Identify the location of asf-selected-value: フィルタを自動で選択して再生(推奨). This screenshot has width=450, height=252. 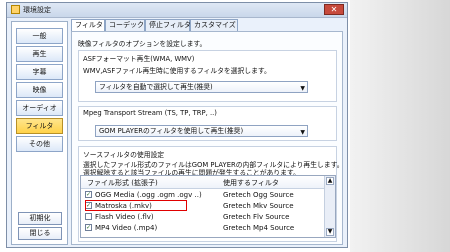
(156, 87).